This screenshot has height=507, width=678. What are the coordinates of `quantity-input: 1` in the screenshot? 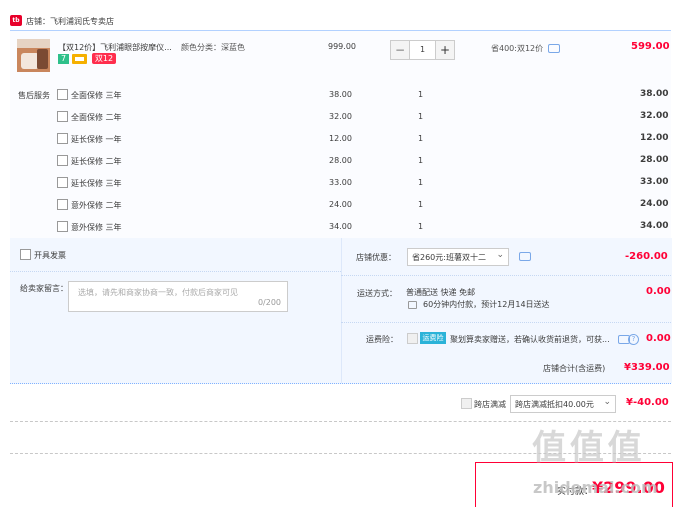 It's located at (422, 50).